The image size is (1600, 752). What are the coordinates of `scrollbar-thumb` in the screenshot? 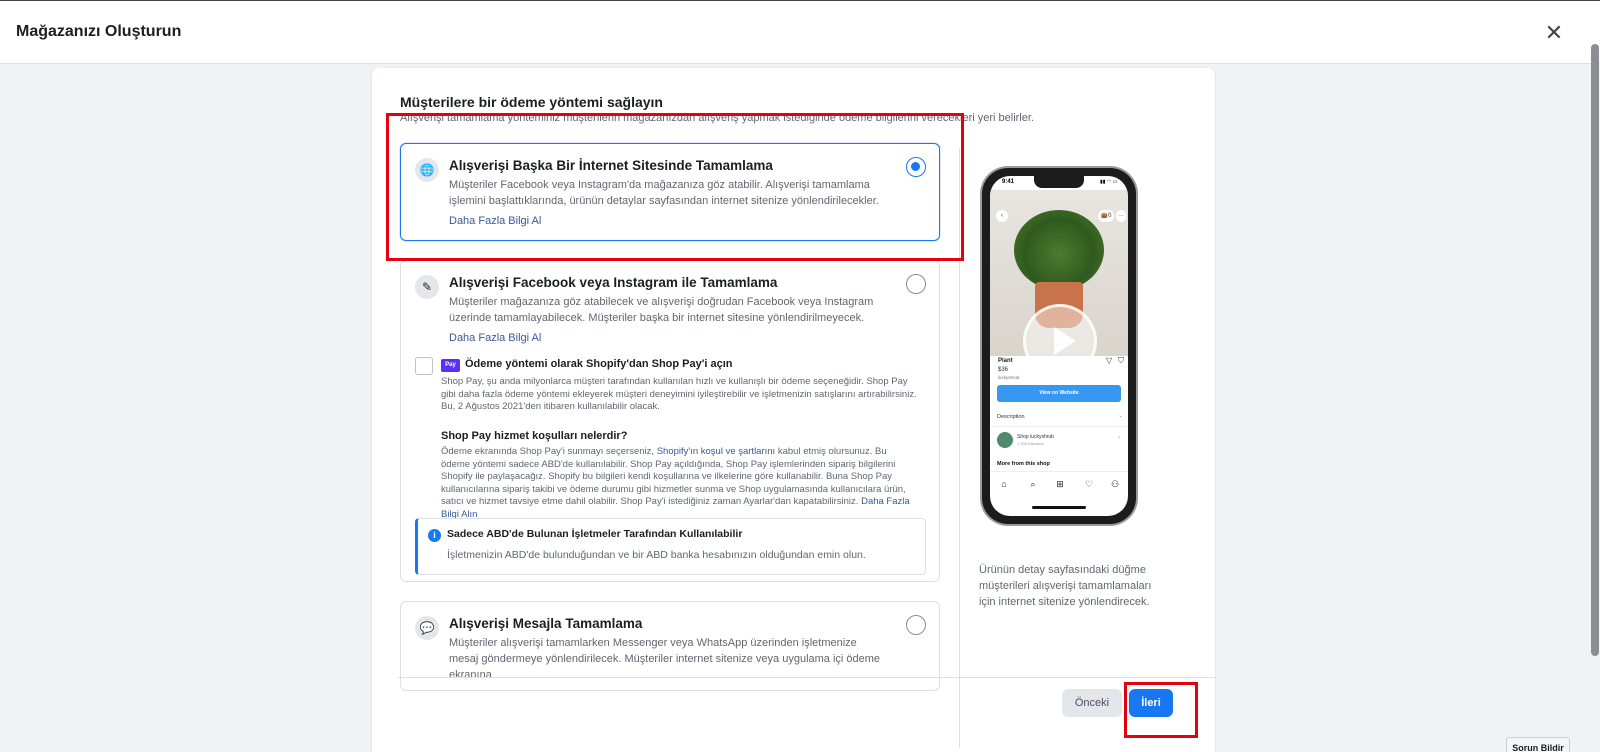 It's located at (1595, 350).